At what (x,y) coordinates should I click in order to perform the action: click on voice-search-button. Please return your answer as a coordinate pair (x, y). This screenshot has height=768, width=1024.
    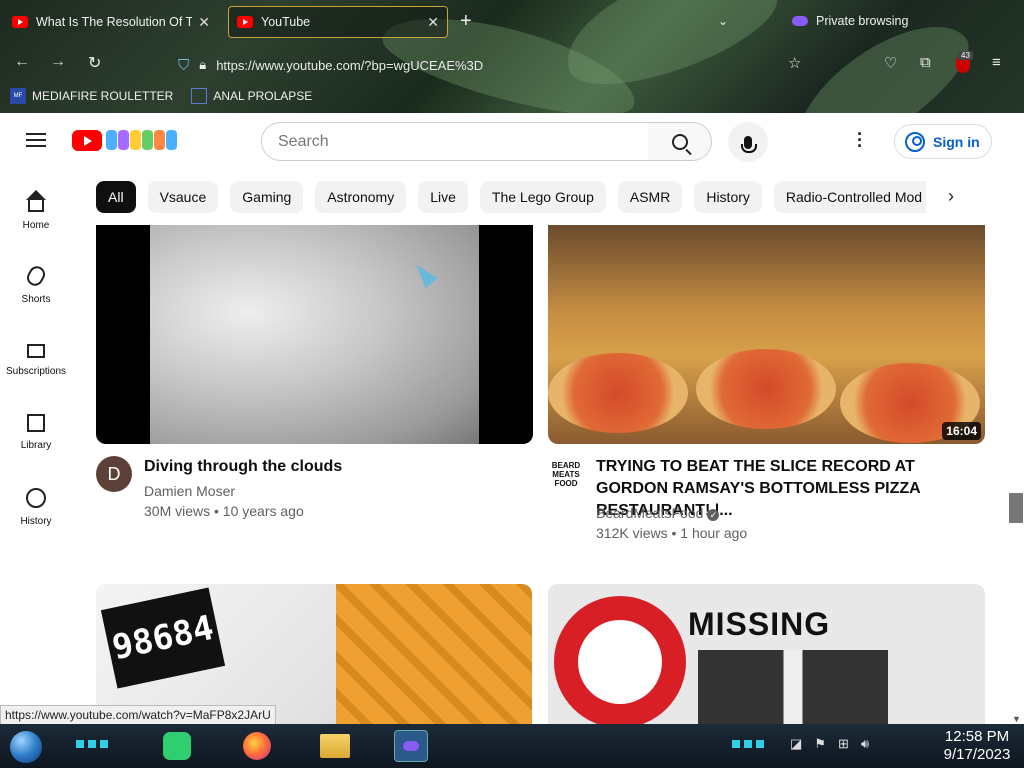
    Looking at the image, I should click on (748, 142).